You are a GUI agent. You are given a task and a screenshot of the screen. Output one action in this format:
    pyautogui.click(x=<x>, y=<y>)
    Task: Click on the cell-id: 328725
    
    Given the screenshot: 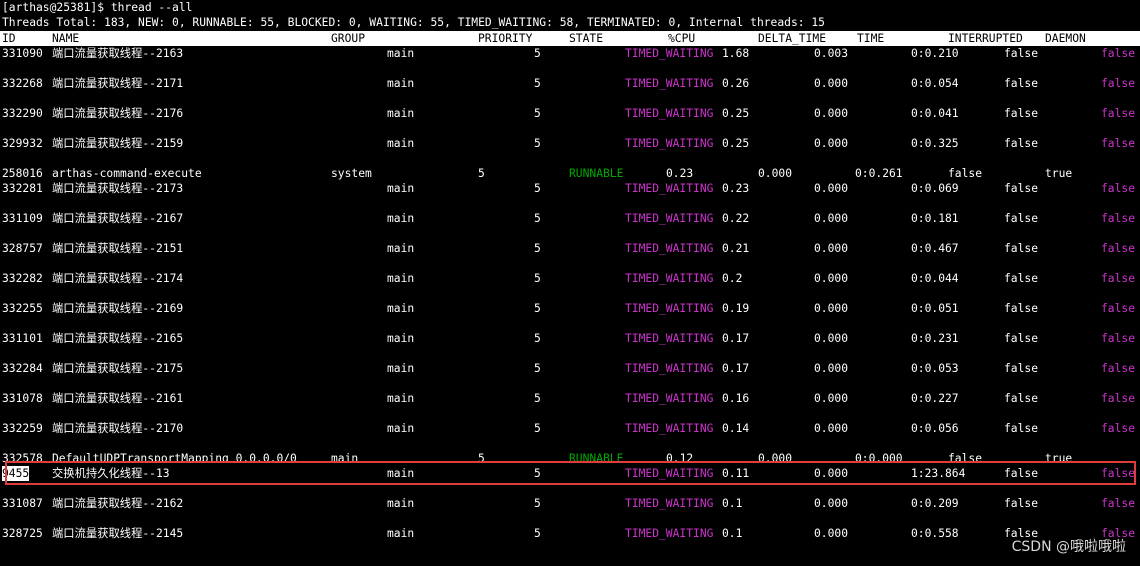 What is the action you would take?
    pyautogui.click(x=22, y=533)
    